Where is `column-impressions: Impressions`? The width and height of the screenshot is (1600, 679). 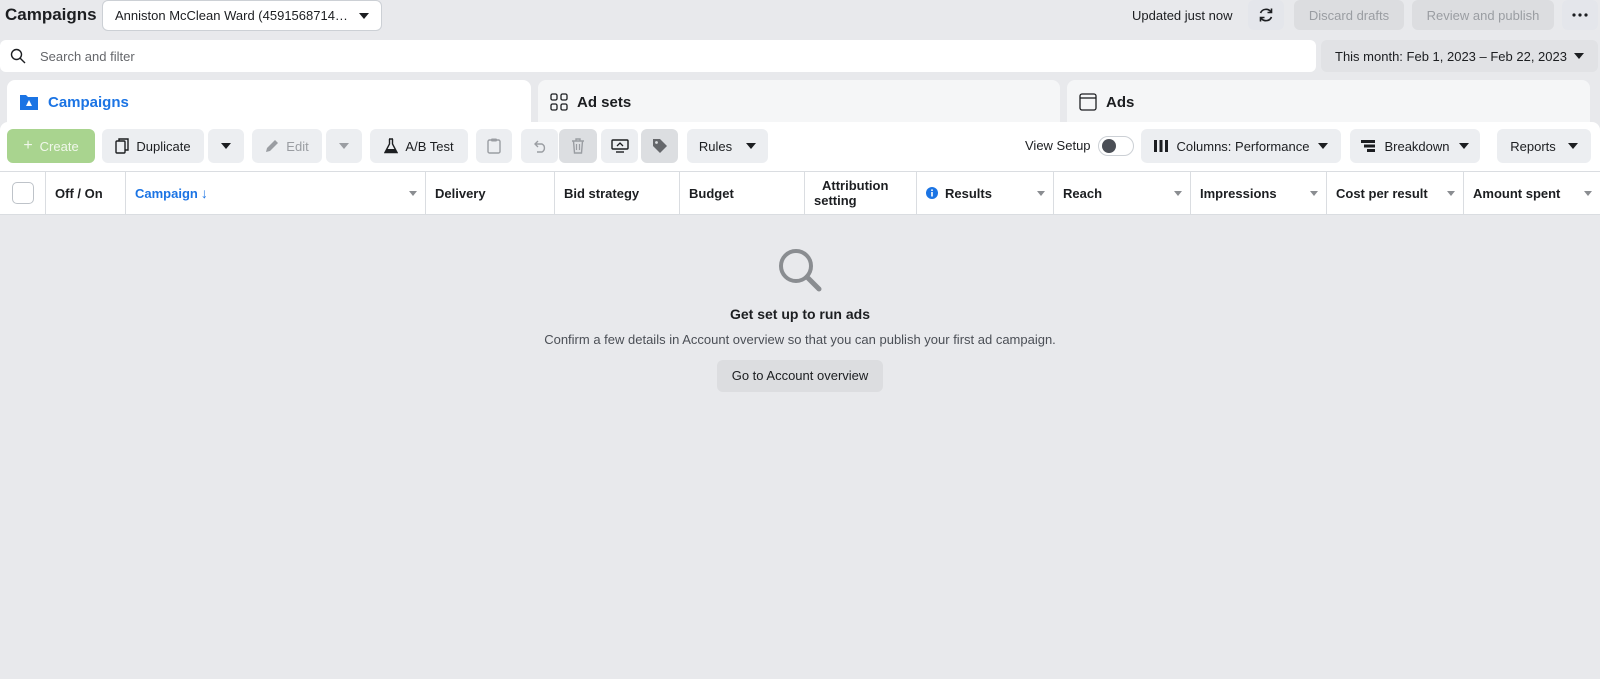
column-impressions: Impressions is located at coordinates (1259, 193).